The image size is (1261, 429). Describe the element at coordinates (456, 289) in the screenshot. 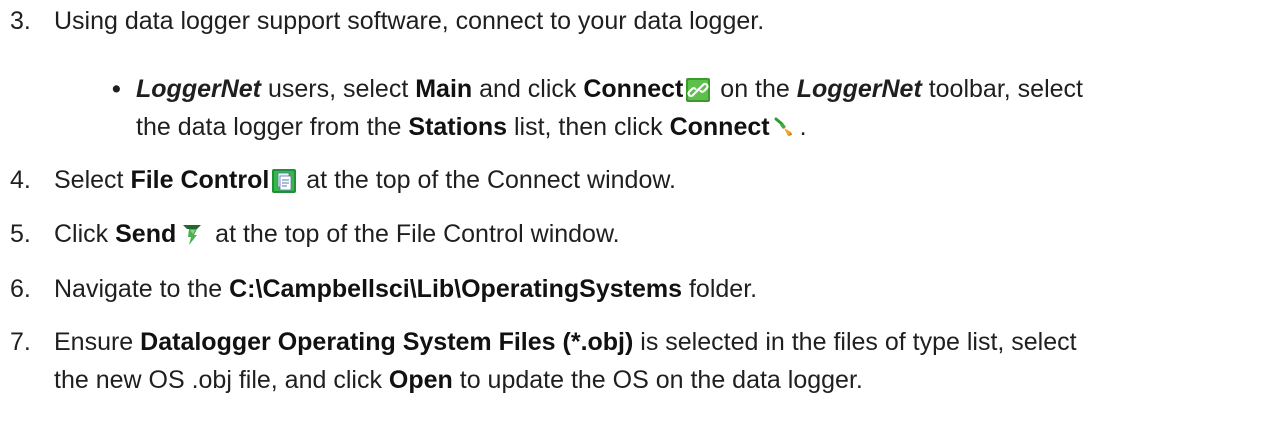

I see `folder-path: C:\Campbellsci\Lib\OperatingSystems` at that location.